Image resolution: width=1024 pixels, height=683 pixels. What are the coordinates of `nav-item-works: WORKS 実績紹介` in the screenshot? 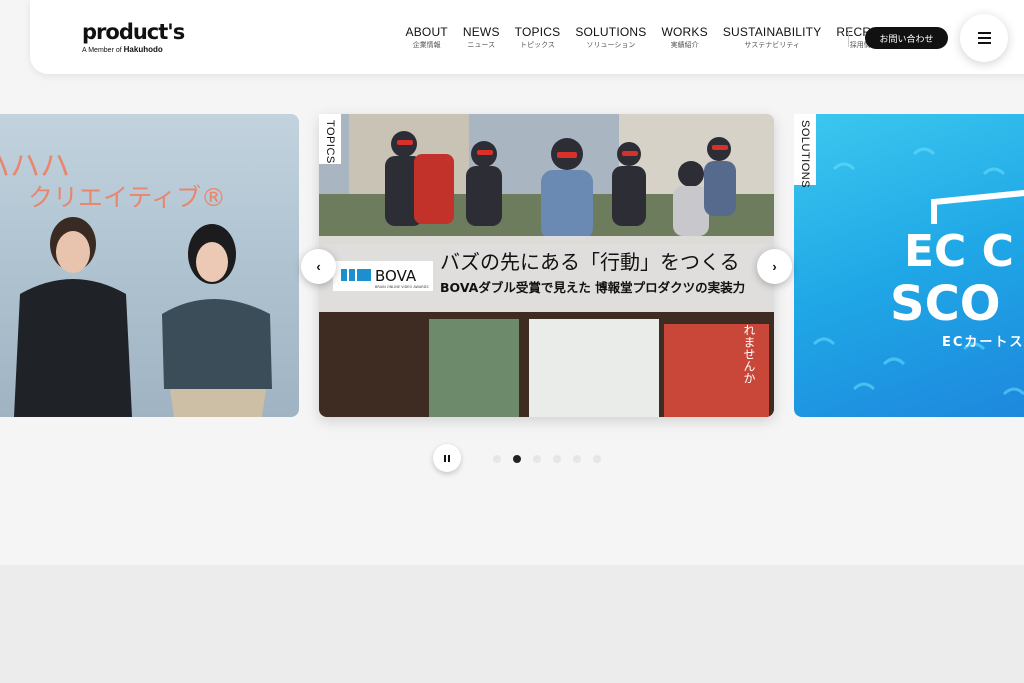 It's located at (684, 38).